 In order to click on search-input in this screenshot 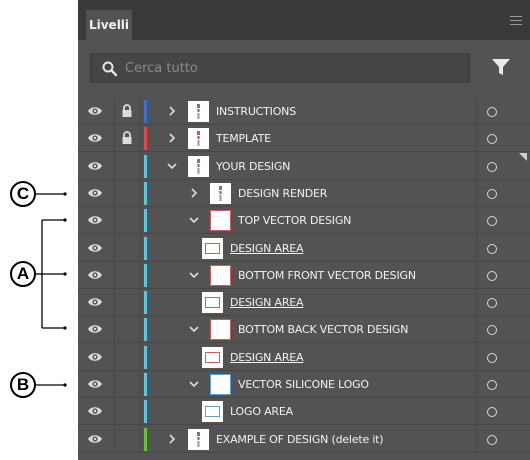, I will do `click(290, 68)`.